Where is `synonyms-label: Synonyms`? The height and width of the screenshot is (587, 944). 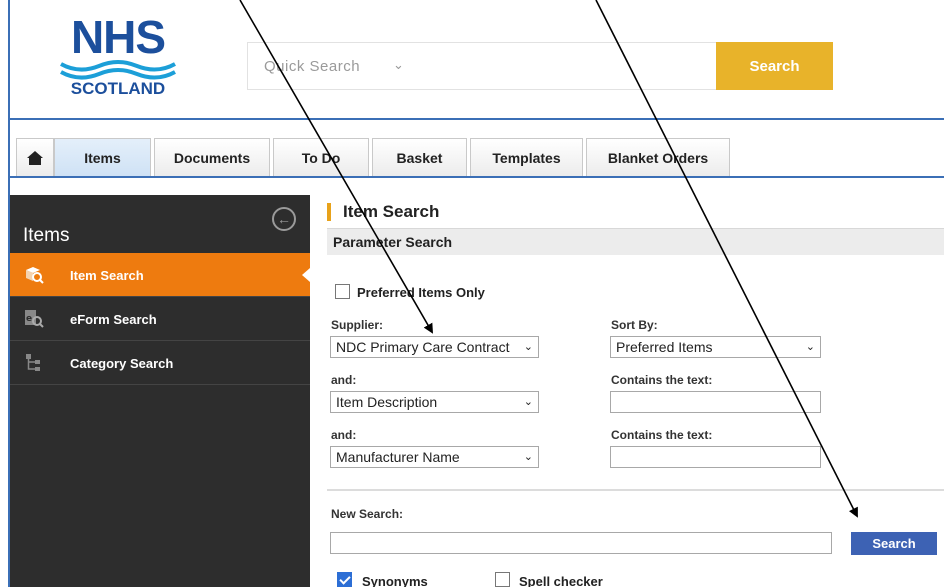 synonyms-label: Synonyms is located at coordinates (395, 580).